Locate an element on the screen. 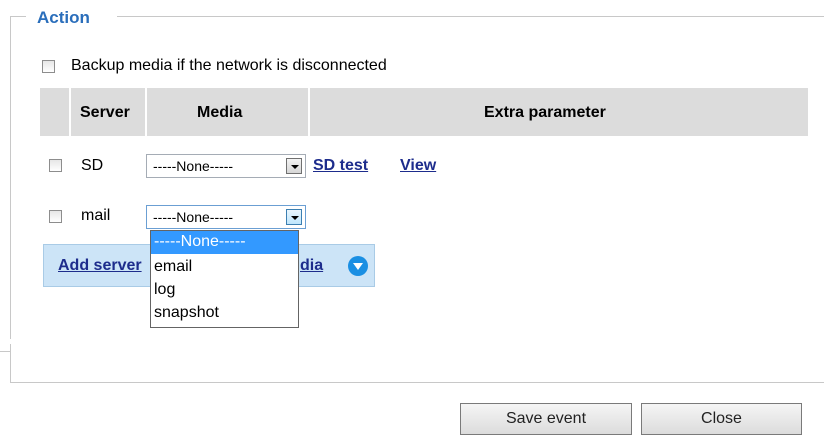 The height and width of the screenshot is (435, 824). frame-border-left-lower is located at coordinates (10, 363).